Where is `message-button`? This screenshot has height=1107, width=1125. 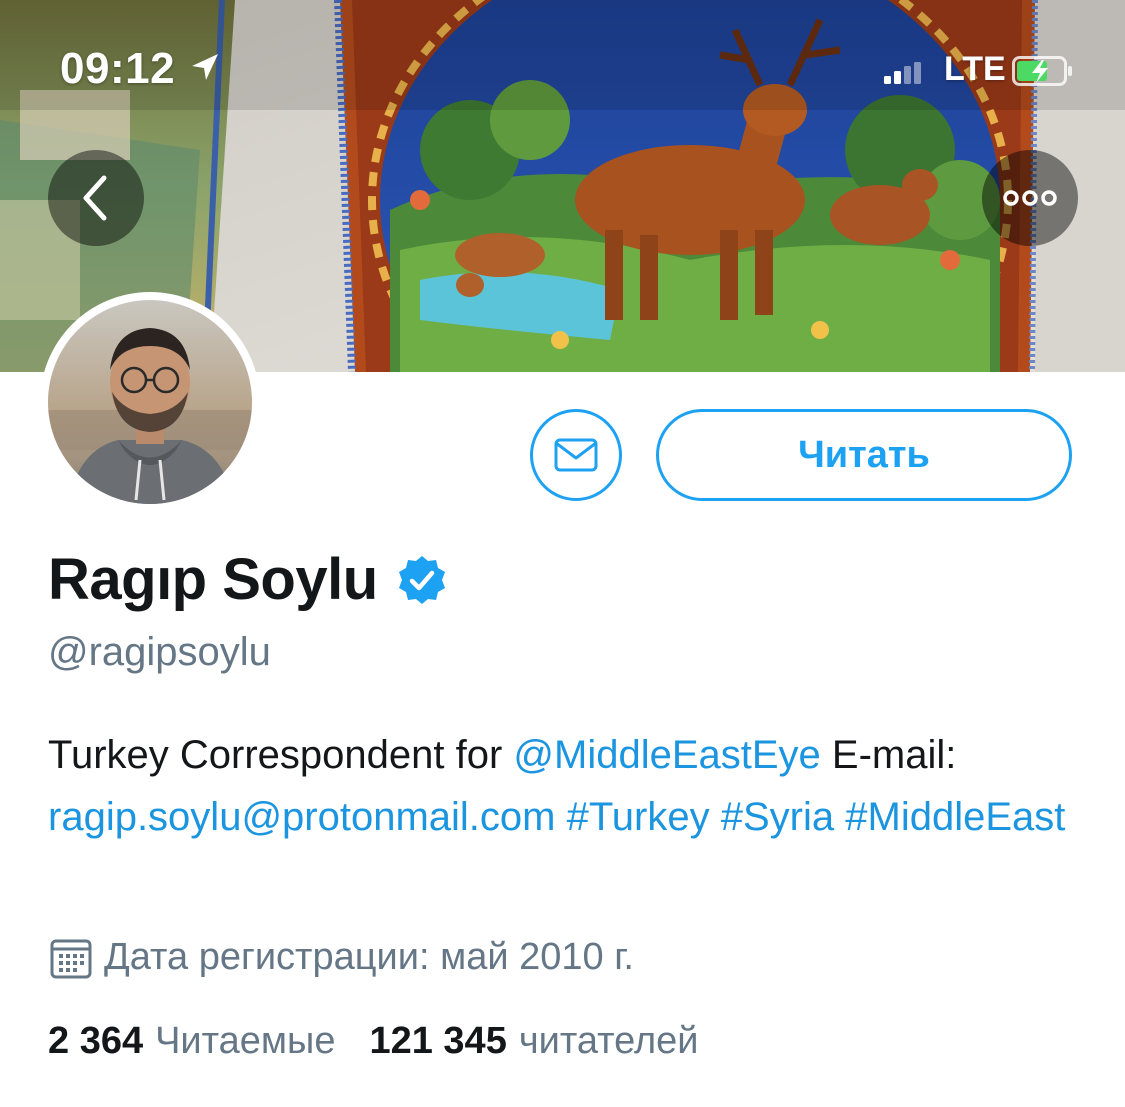 message-button is located at coordinates (576, 455).